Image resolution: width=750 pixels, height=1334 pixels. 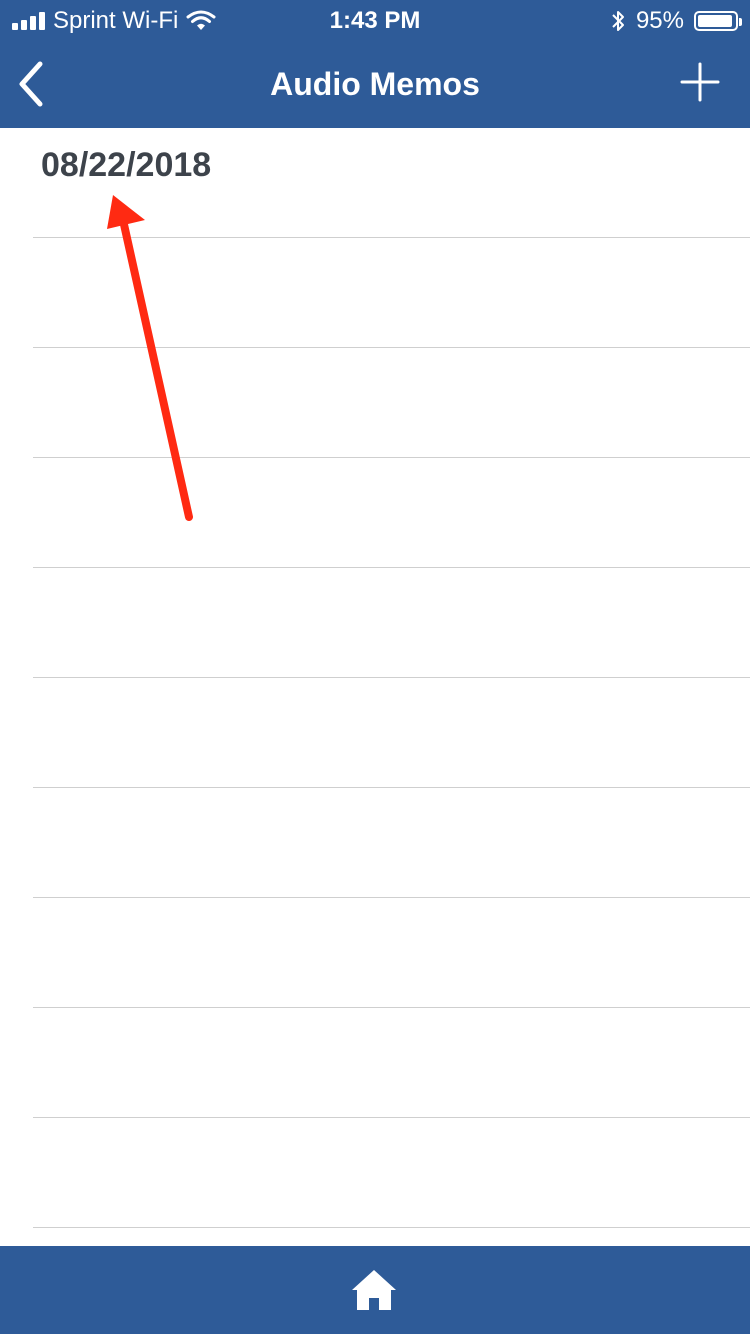 I want to click on page-title: Audio Memos, so click(x=375, y=84).